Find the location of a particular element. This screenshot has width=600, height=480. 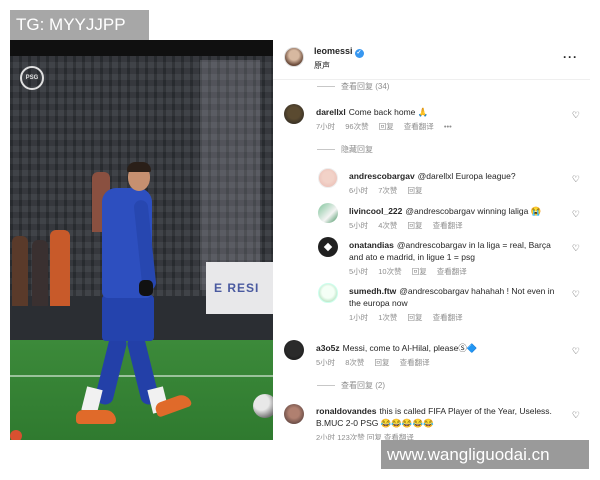

verified-badge-icon: ✓ is located at coordinates (359, 53).